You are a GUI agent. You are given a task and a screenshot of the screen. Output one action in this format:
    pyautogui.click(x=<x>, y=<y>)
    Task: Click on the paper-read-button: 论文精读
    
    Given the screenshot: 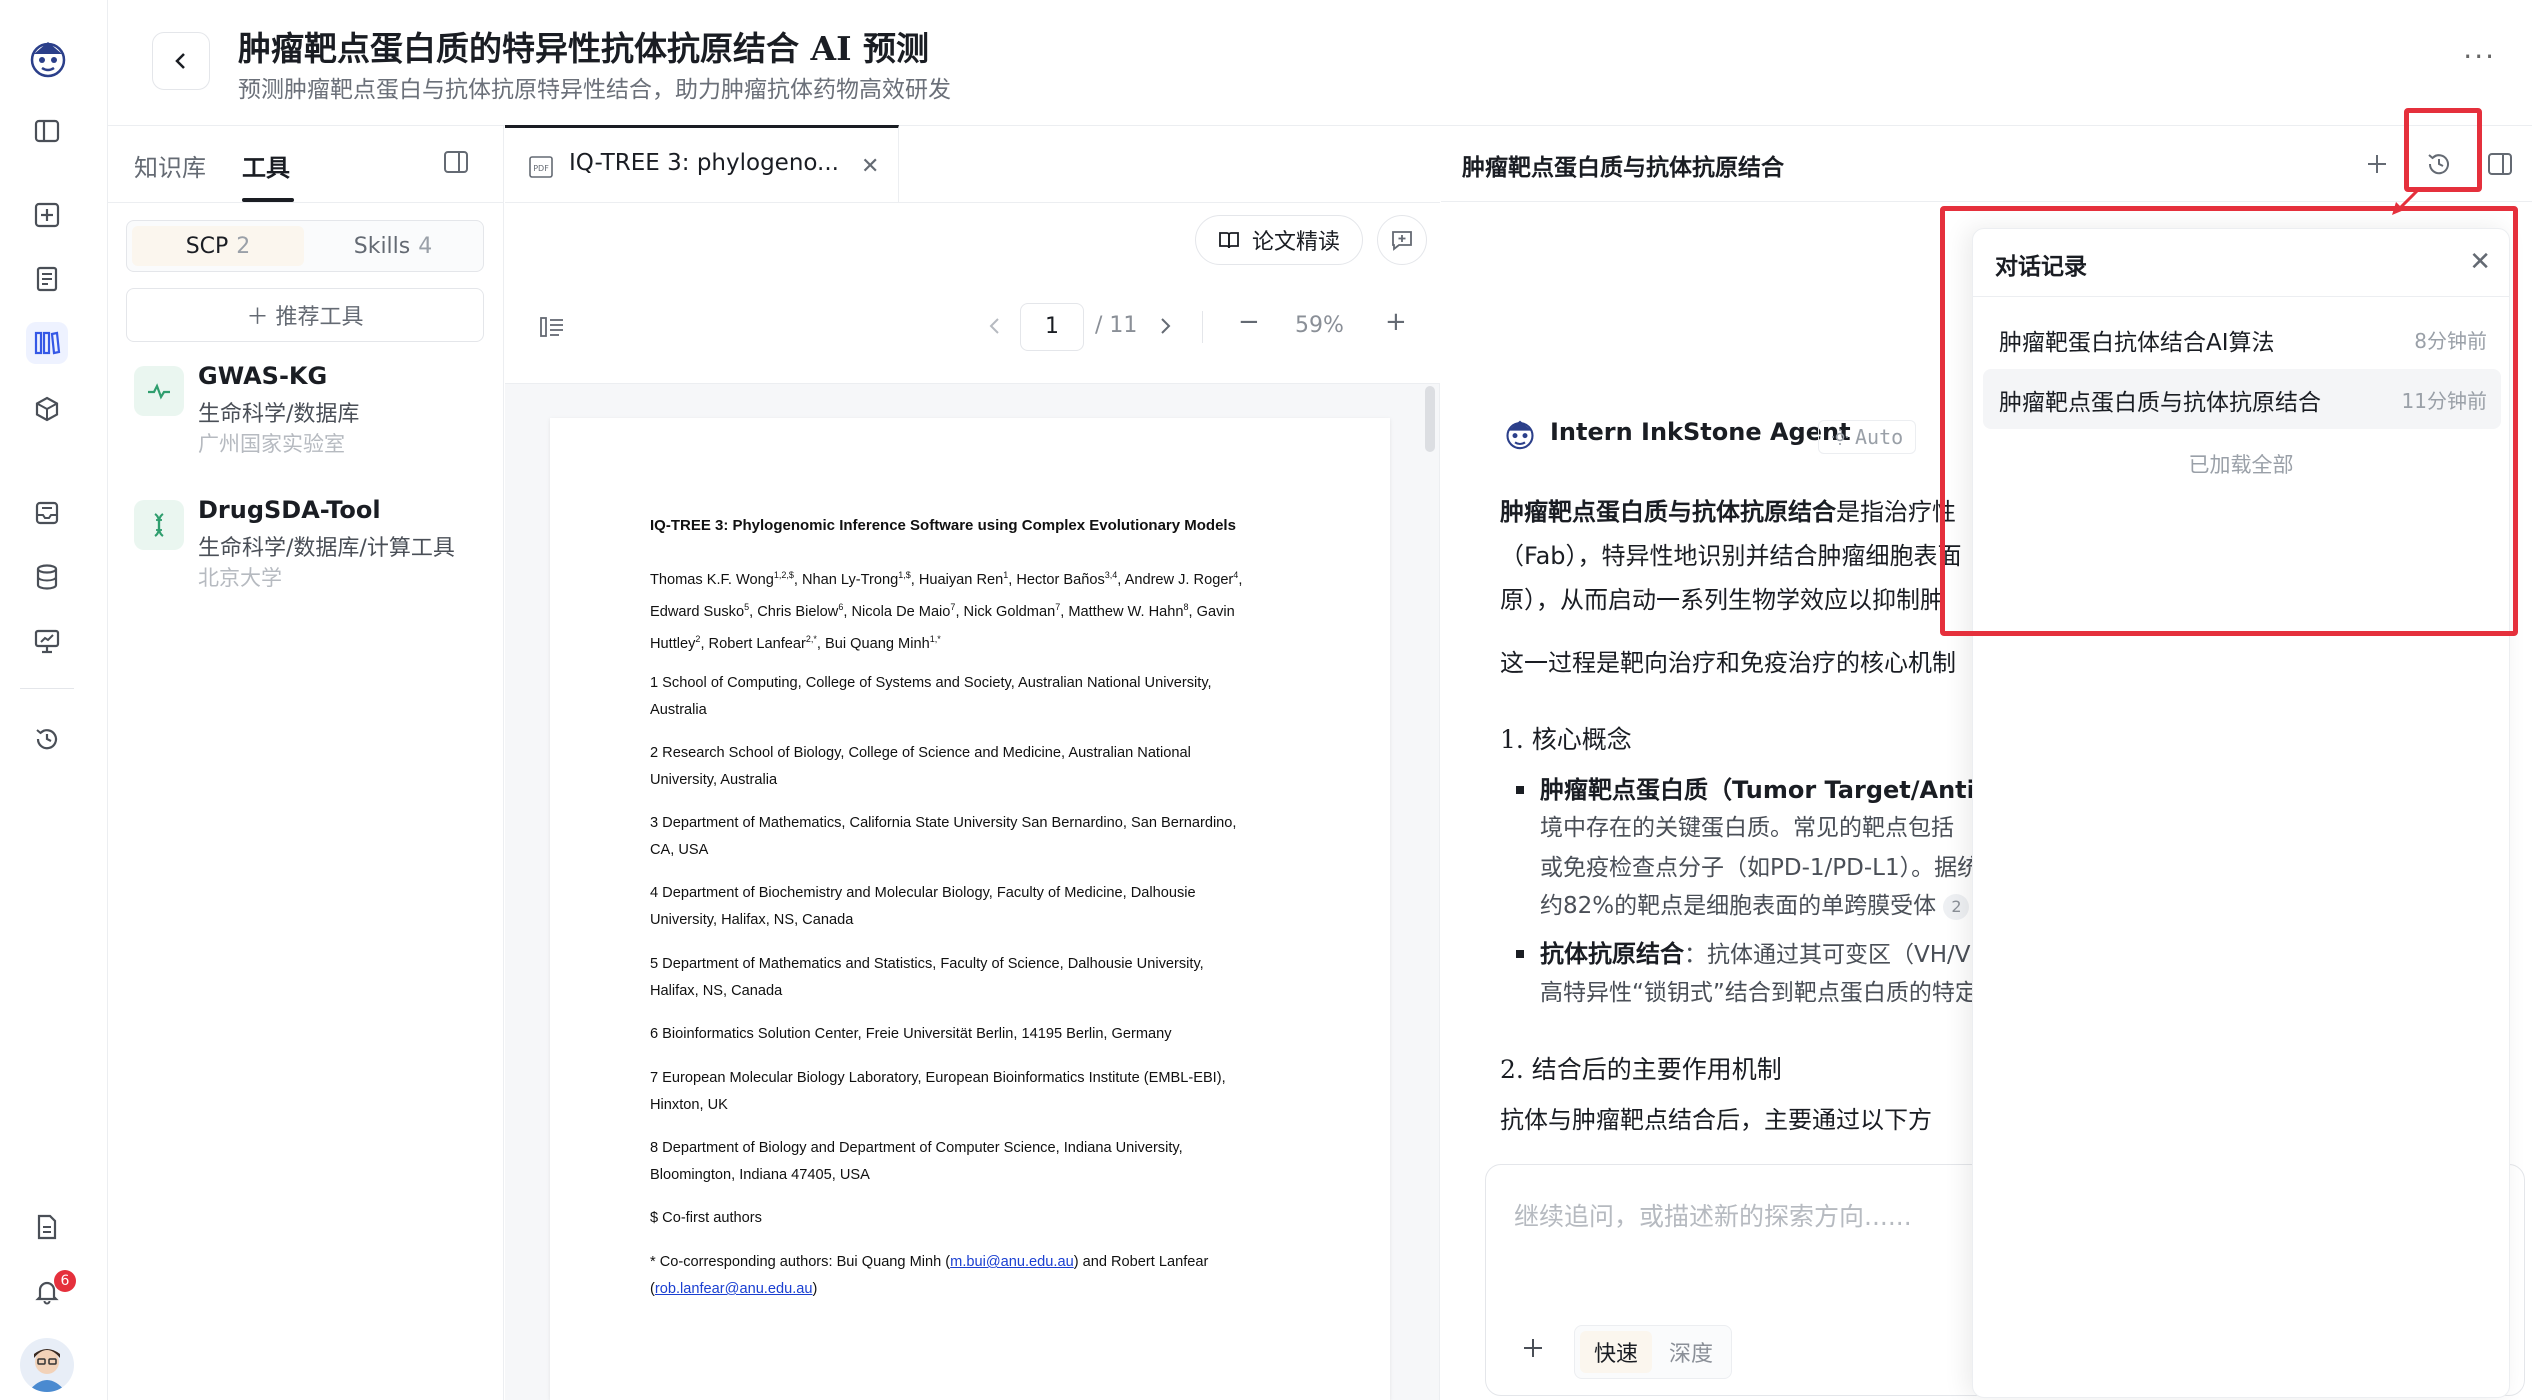 What is the action you would take?
    pyautogui.click(x=1279, y=240)
    